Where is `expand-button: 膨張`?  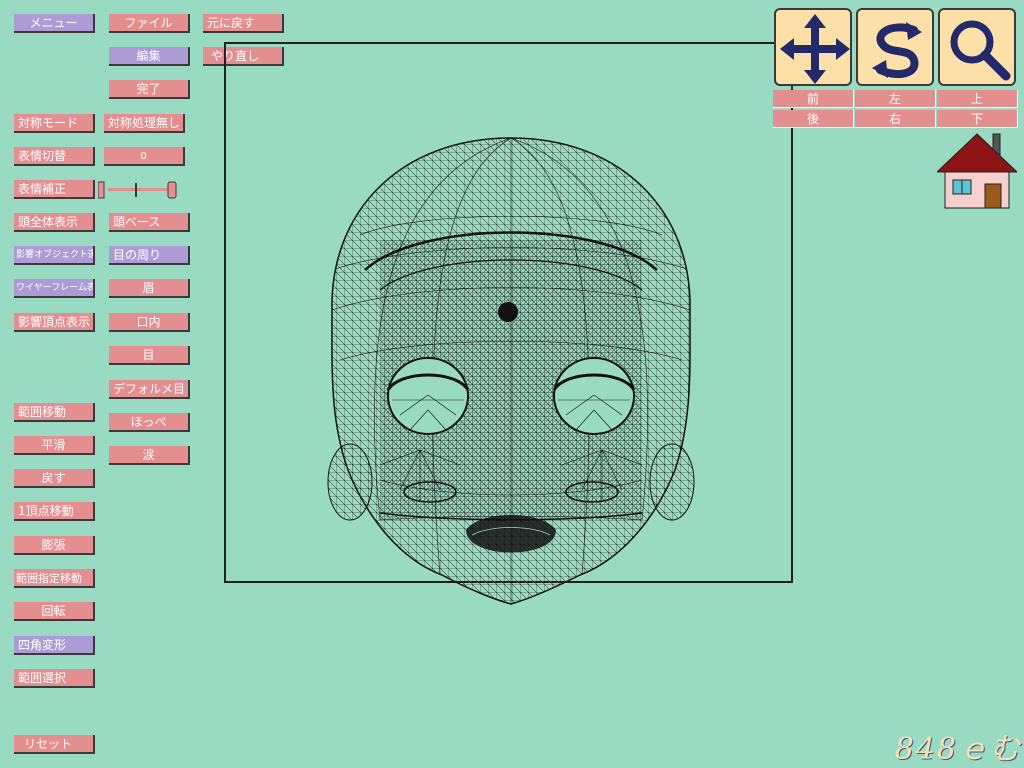
expand-button: 膨張 is located at coordinates (54, 545).